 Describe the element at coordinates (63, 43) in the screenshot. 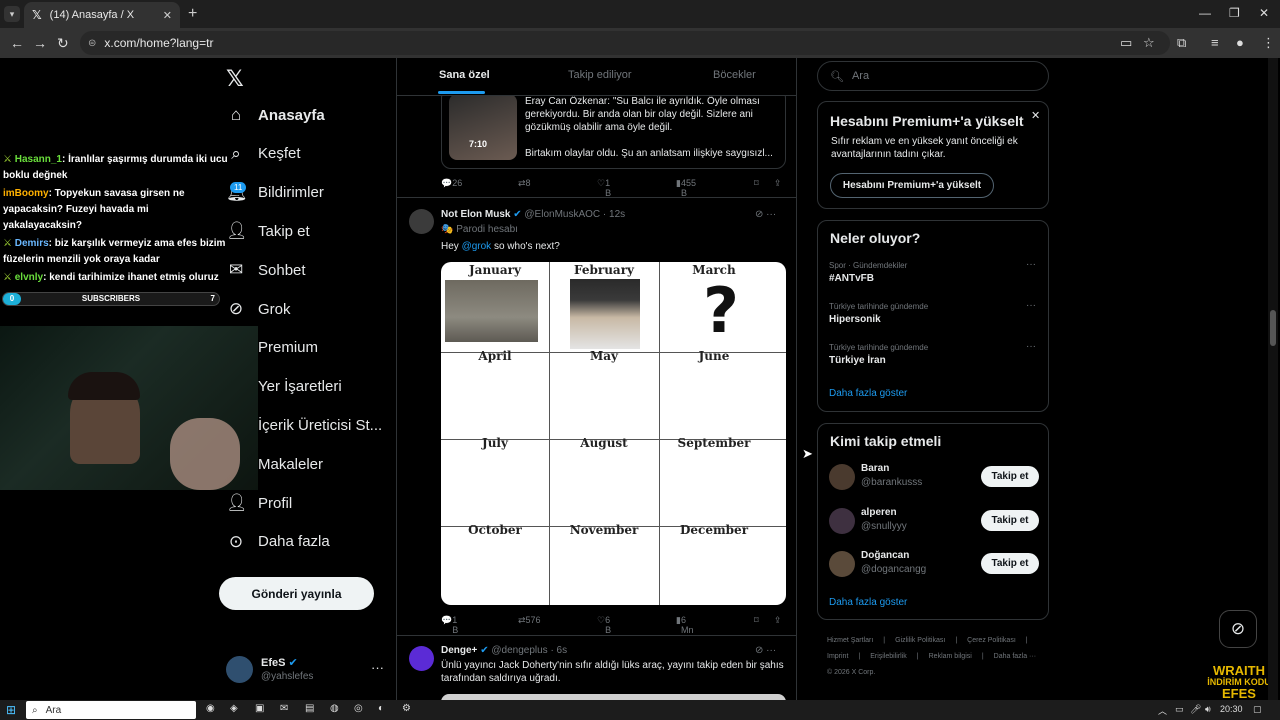

I see `reload-icon: ↻` at that location.